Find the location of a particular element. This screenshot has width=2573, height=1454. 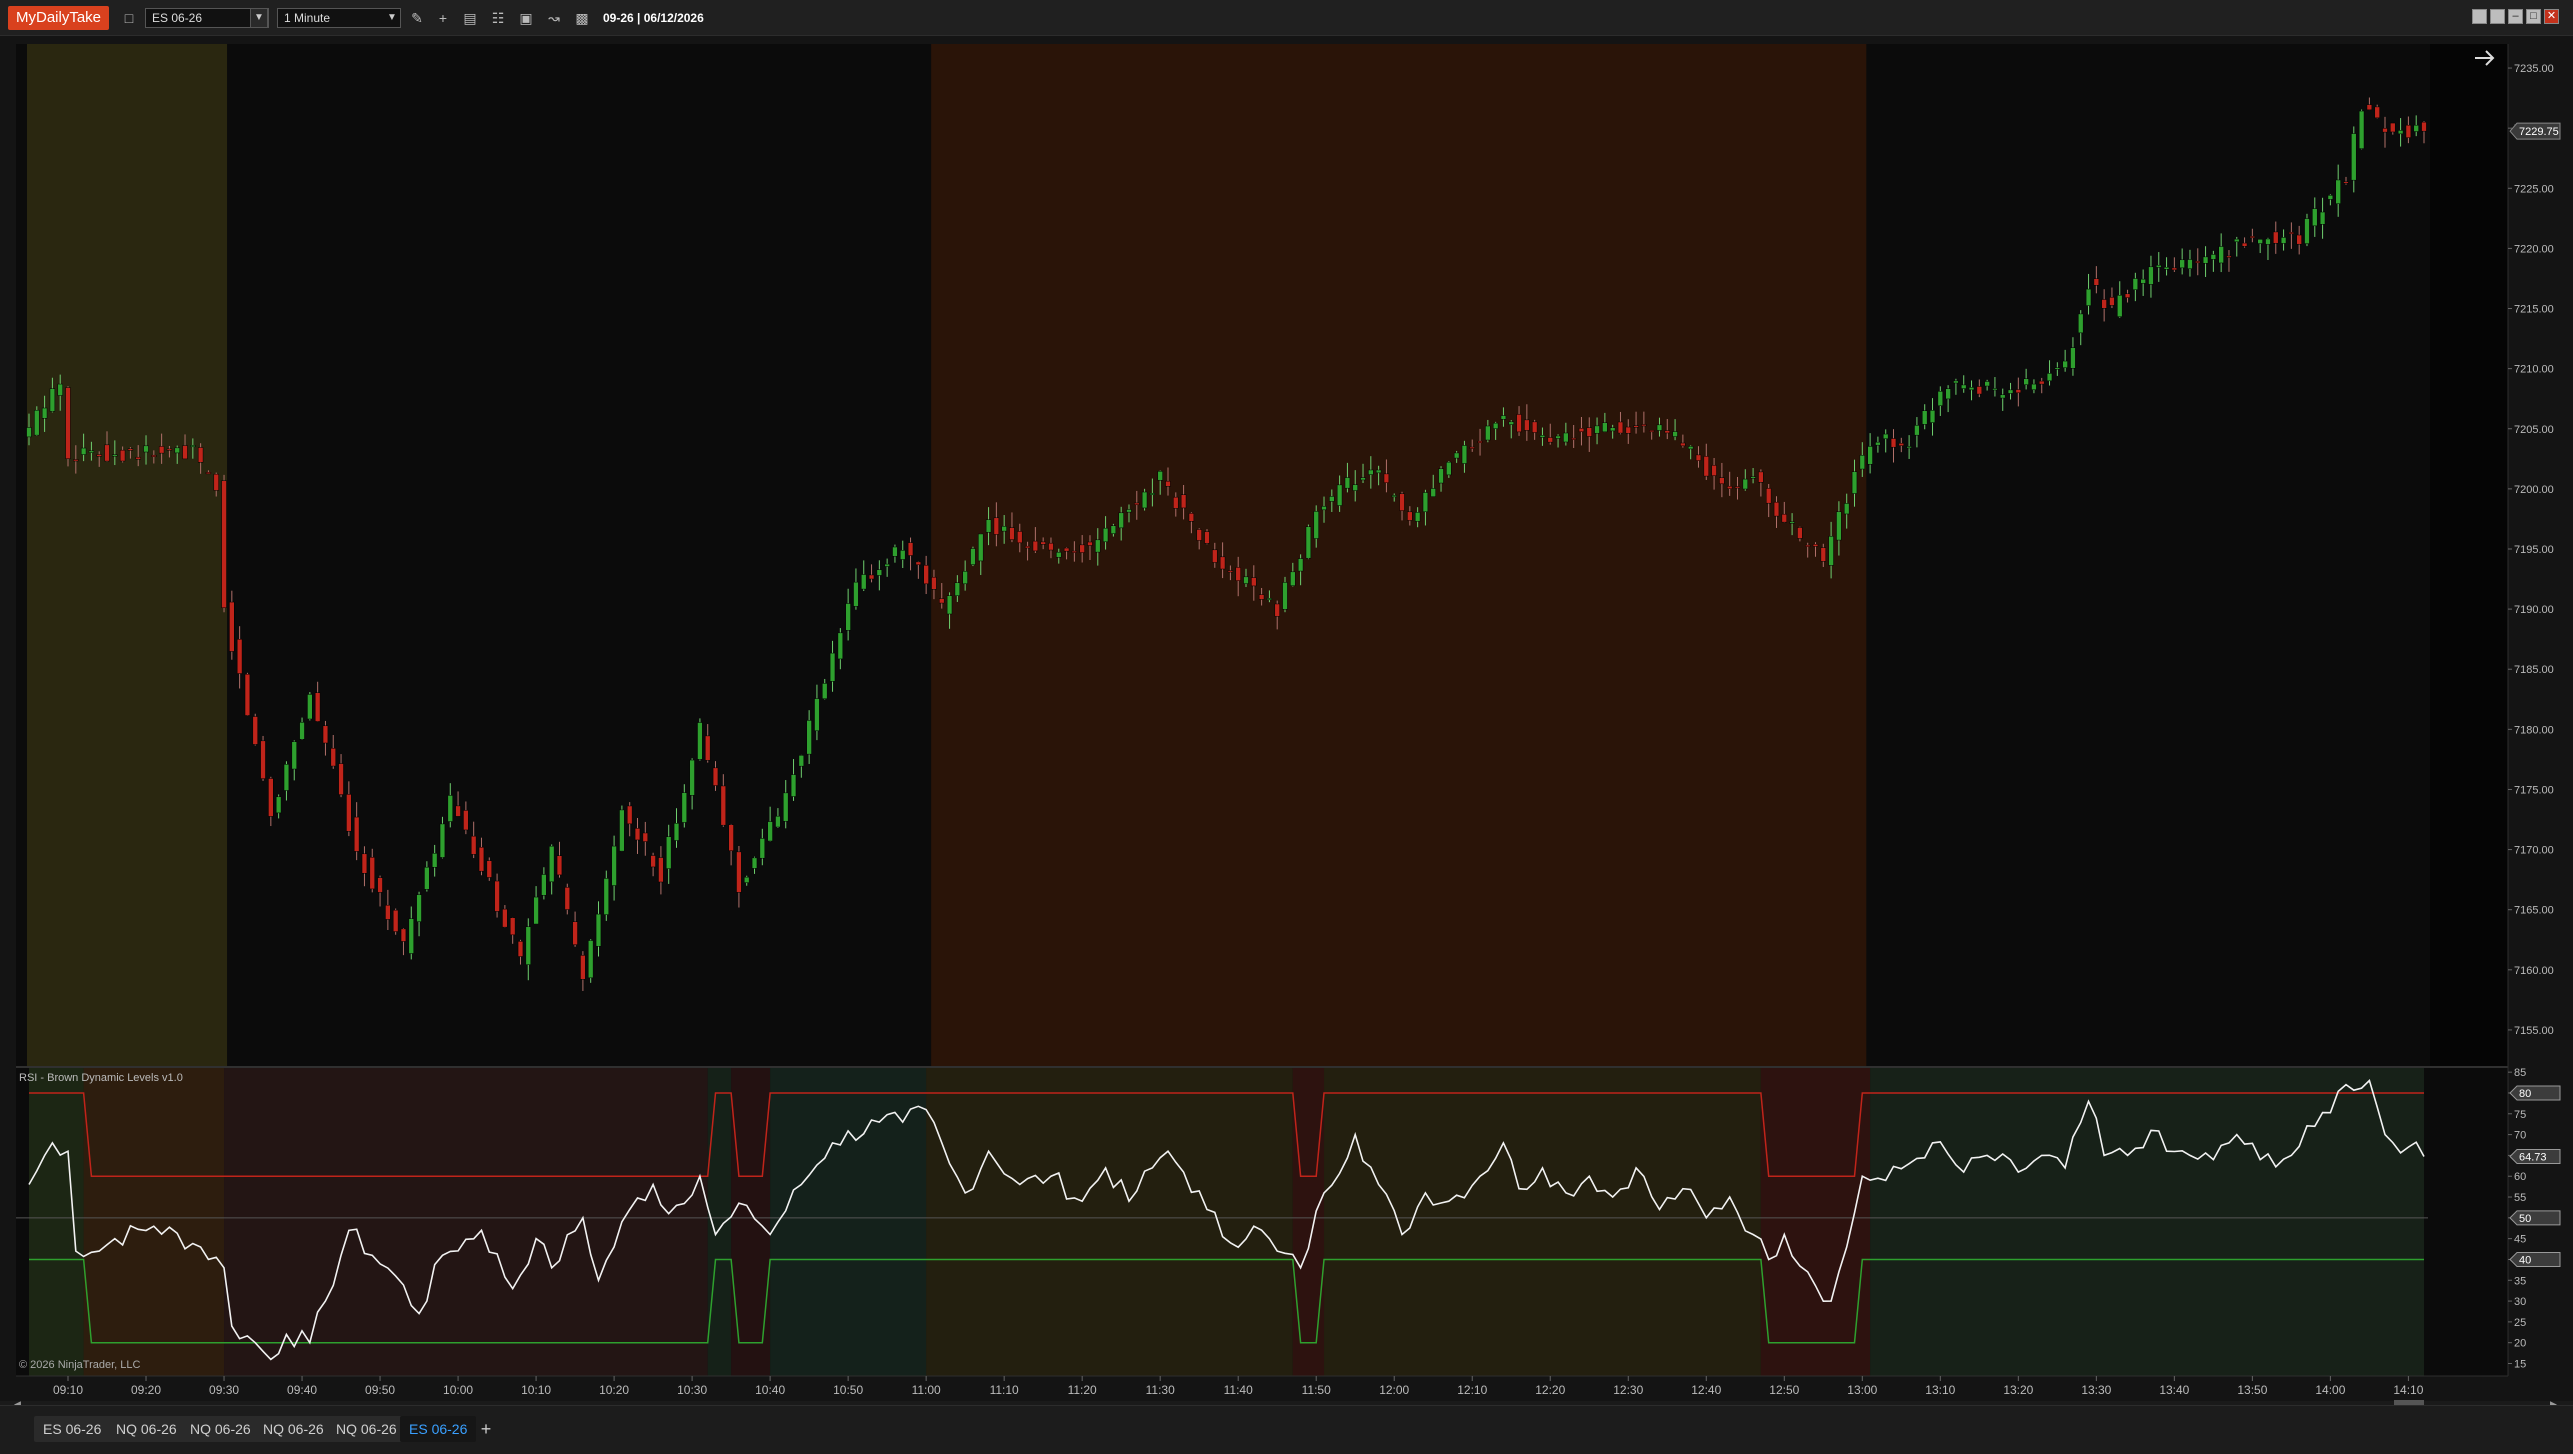

restore-icon is located at coordinates (2479, 16).